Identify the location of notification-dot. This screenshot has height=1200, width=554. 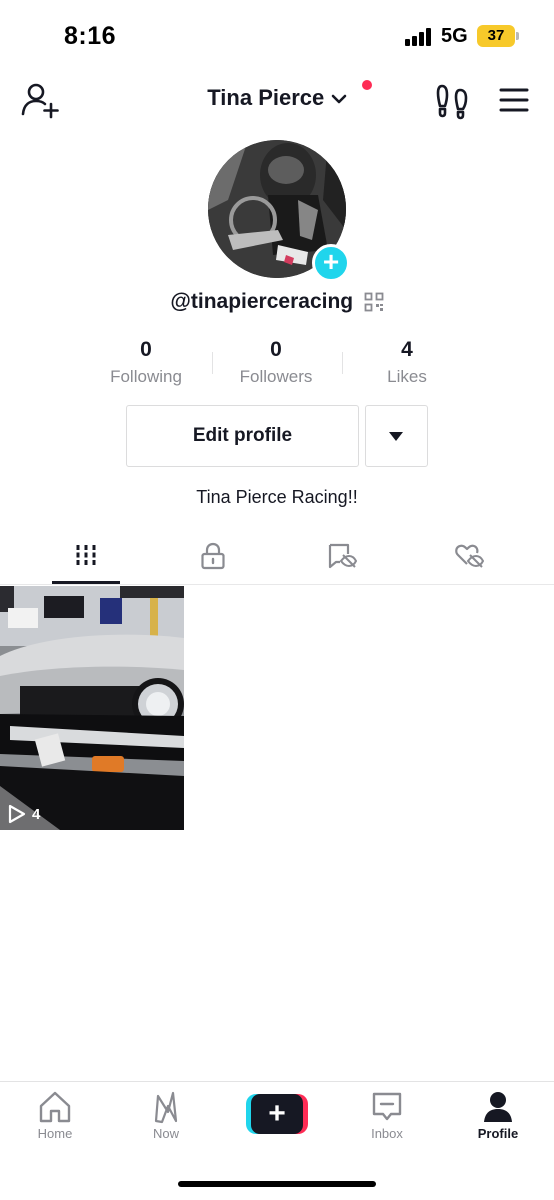
(367, 85).